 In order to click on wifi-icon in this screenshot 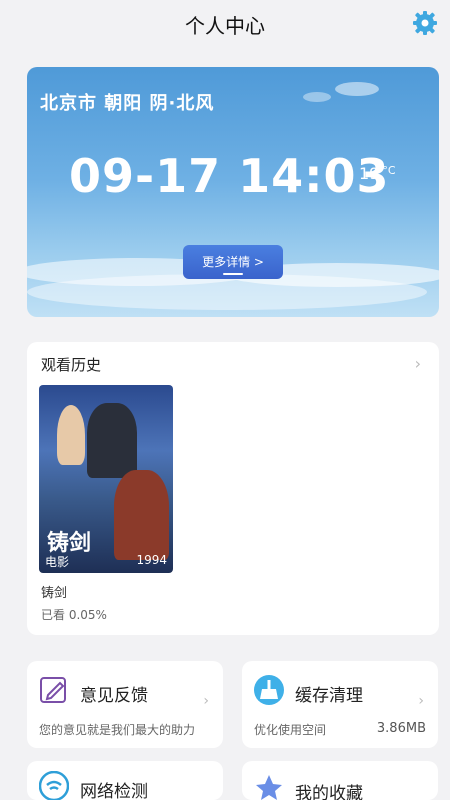, I will do `click(54, 785)`.